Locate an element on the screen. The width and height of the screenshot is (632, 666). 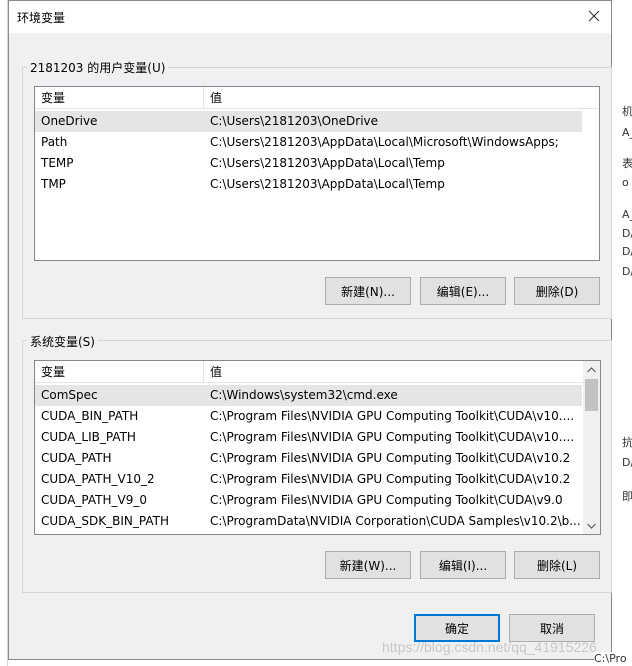
user-delete-button: 删除(D) is located at coordinates (557, 291).